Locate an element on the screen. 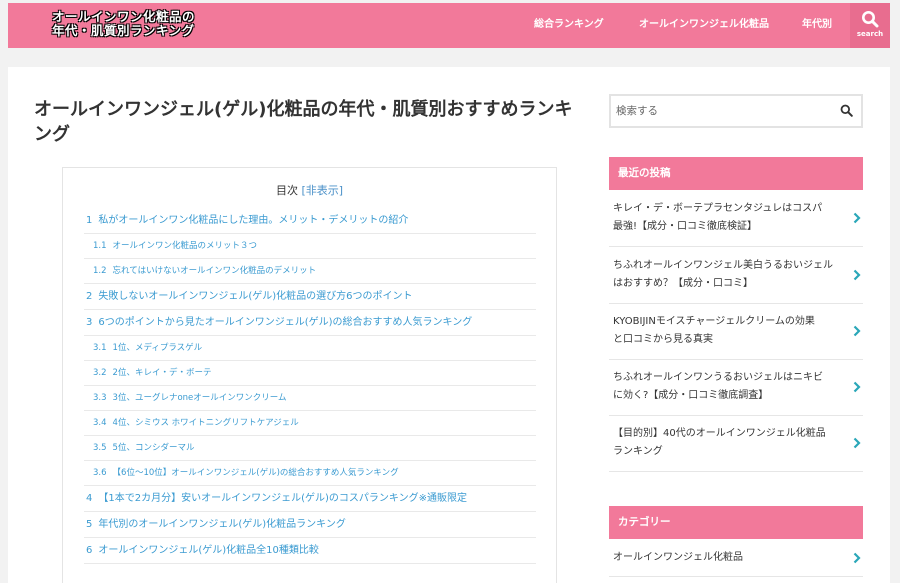 Image resolution: width=900 pixels, height=583 pixels. toc-item-label: 【1本で2カ月分】安いオールインワンジェル(ゲル)のコスパランキング※通販限定 is located at coordinates (282, 498).